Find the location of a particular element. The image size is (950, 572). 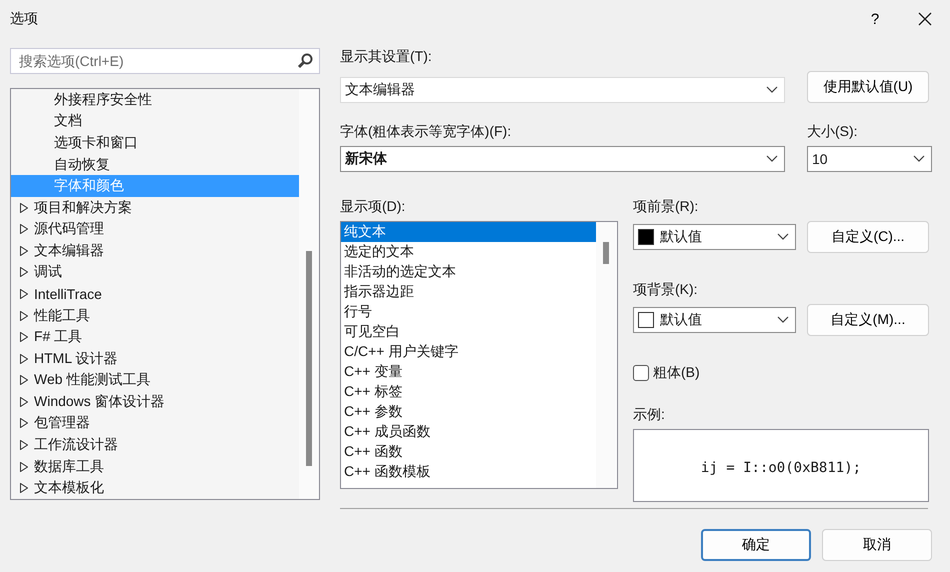

tree-item: 选项卡和窗口 is located at coordinates (155, 143).